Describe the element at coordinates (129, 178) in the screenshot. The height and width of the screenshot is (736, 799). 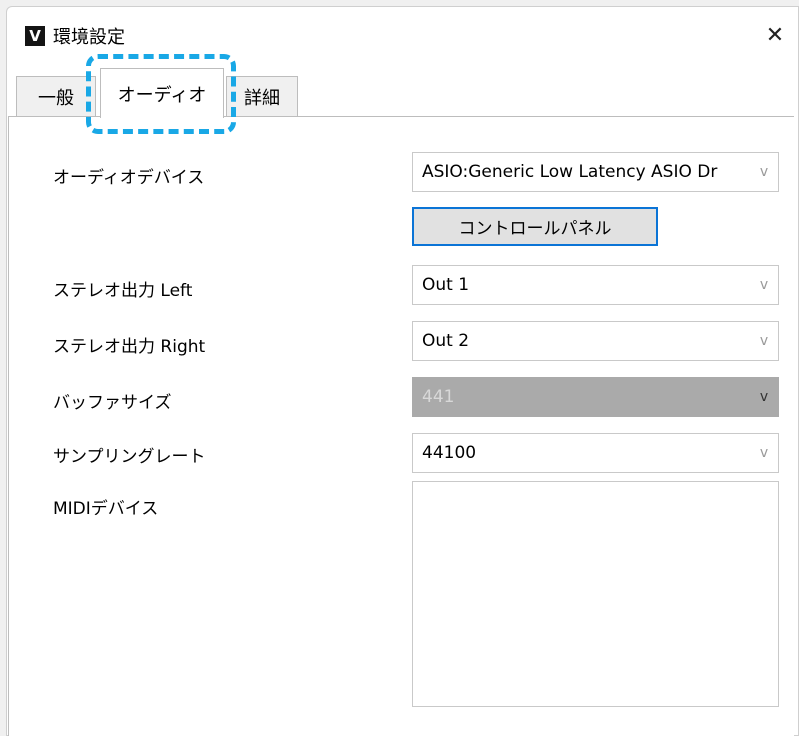
I see `audio-device-label: オーディオデバイス` at that location.